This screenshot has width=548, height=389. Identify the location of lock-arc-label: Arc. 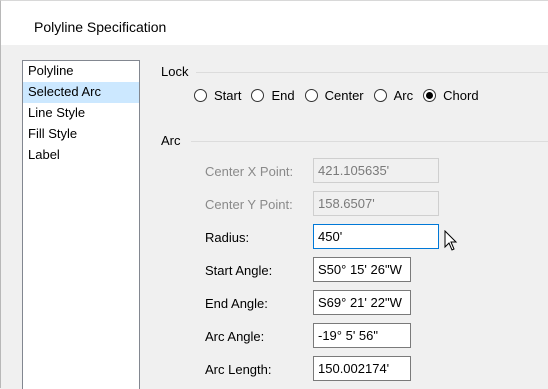
(403, 95).